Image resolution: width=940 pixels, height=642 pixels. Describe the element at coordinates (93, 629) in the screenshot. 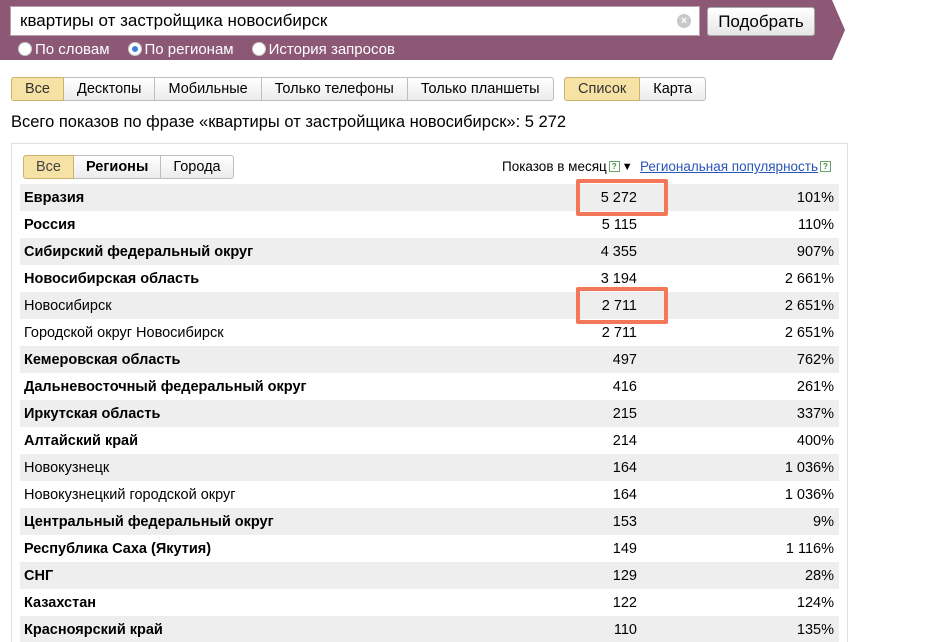

I see `region-name: Красноярский край` at that location.